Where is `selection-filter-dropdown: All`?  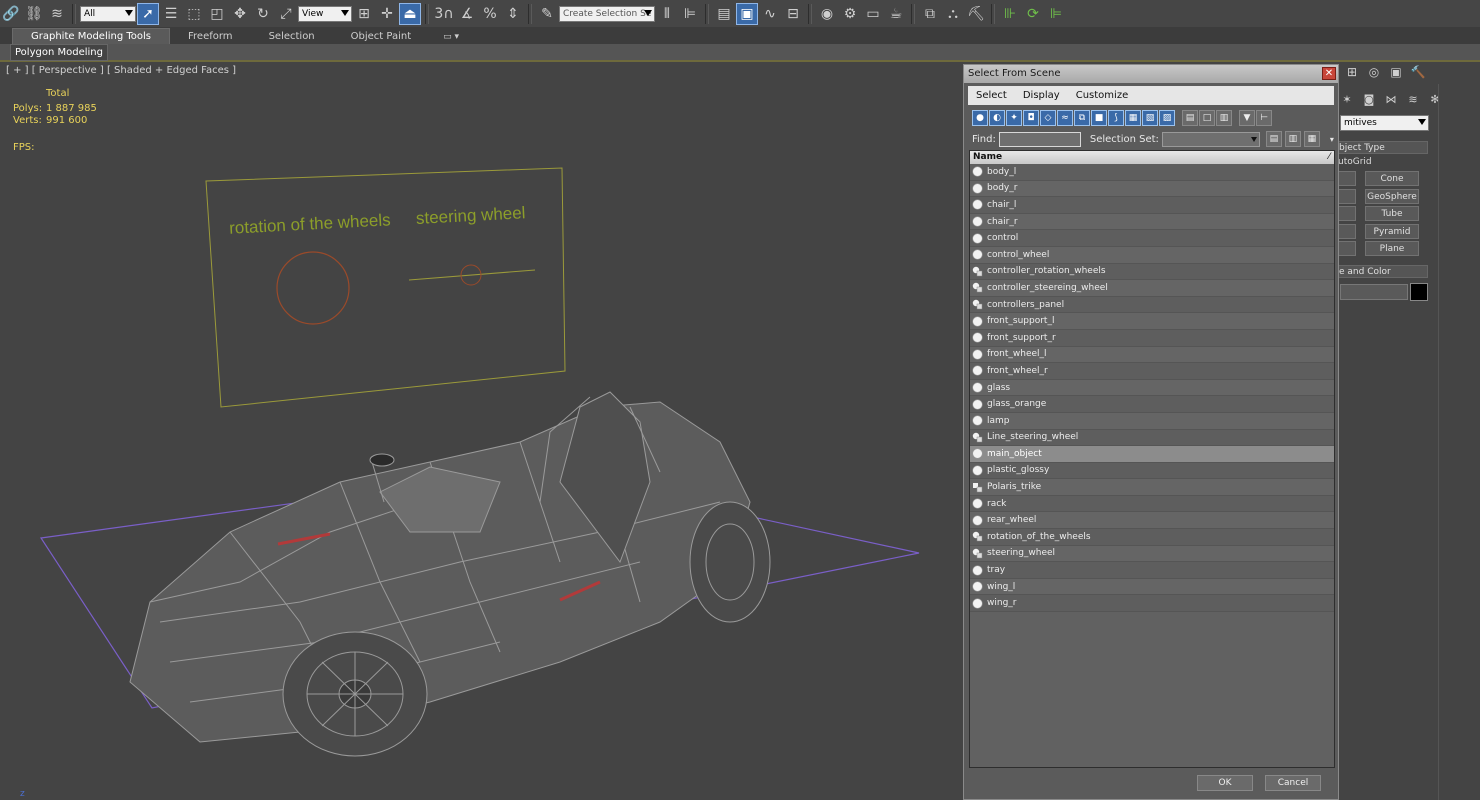
selection-filter-dropdown: All is located at coordinates (108, 13).